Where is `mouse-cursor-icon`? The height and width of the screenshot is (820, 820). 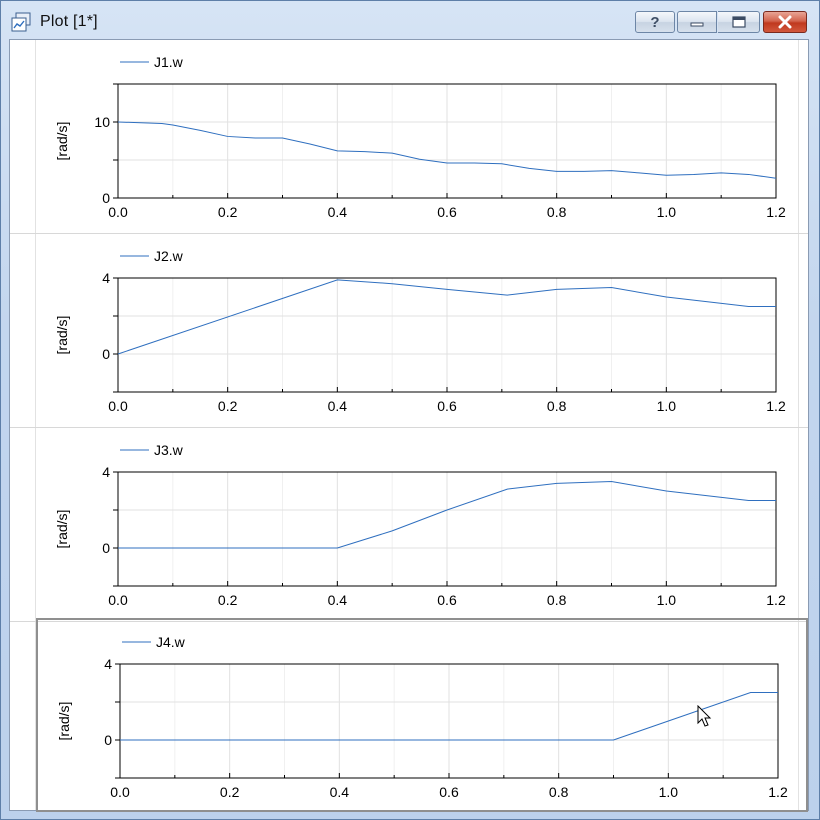
mouse-cursor-icon is located at coordinates (704, 716).